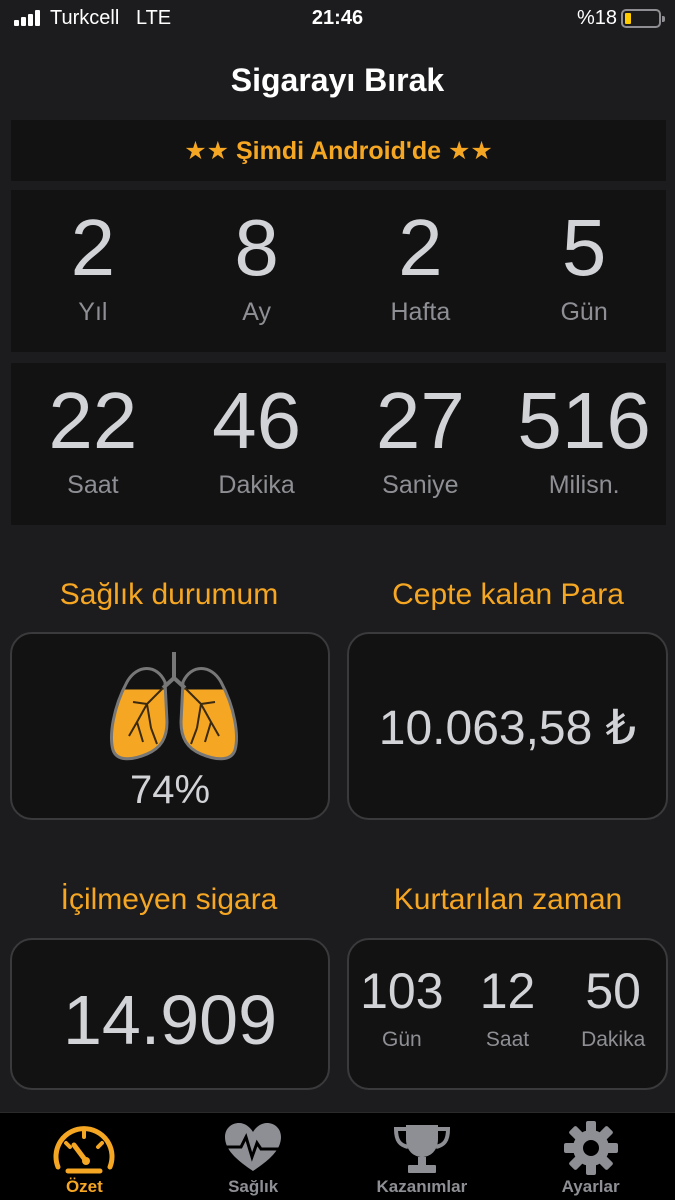  I want to click on duration-seconds: 27 Saniye, so click(421, 444).